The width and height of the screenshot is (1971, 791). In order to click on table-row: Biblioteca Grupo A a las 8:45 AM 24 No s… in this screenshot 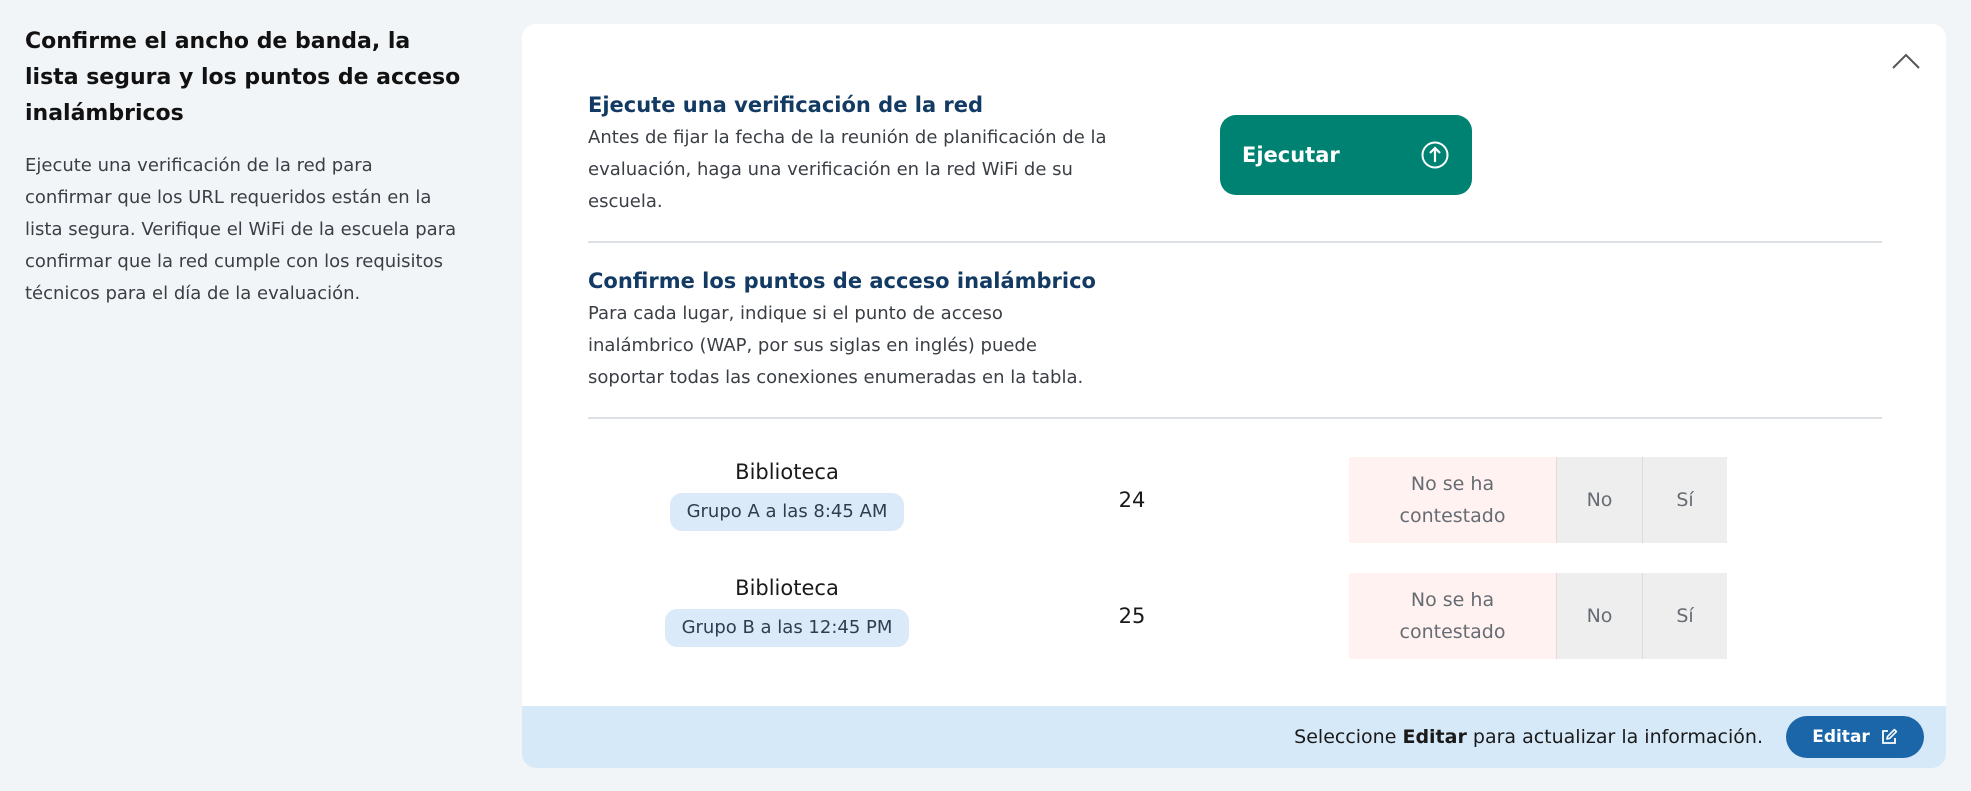, I will do `click(1234, 500)`.